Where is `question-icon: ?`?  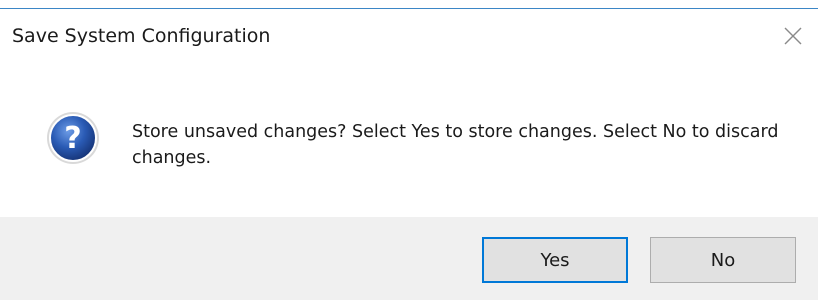 question-icon: ? is located at coordinates (73, 138).